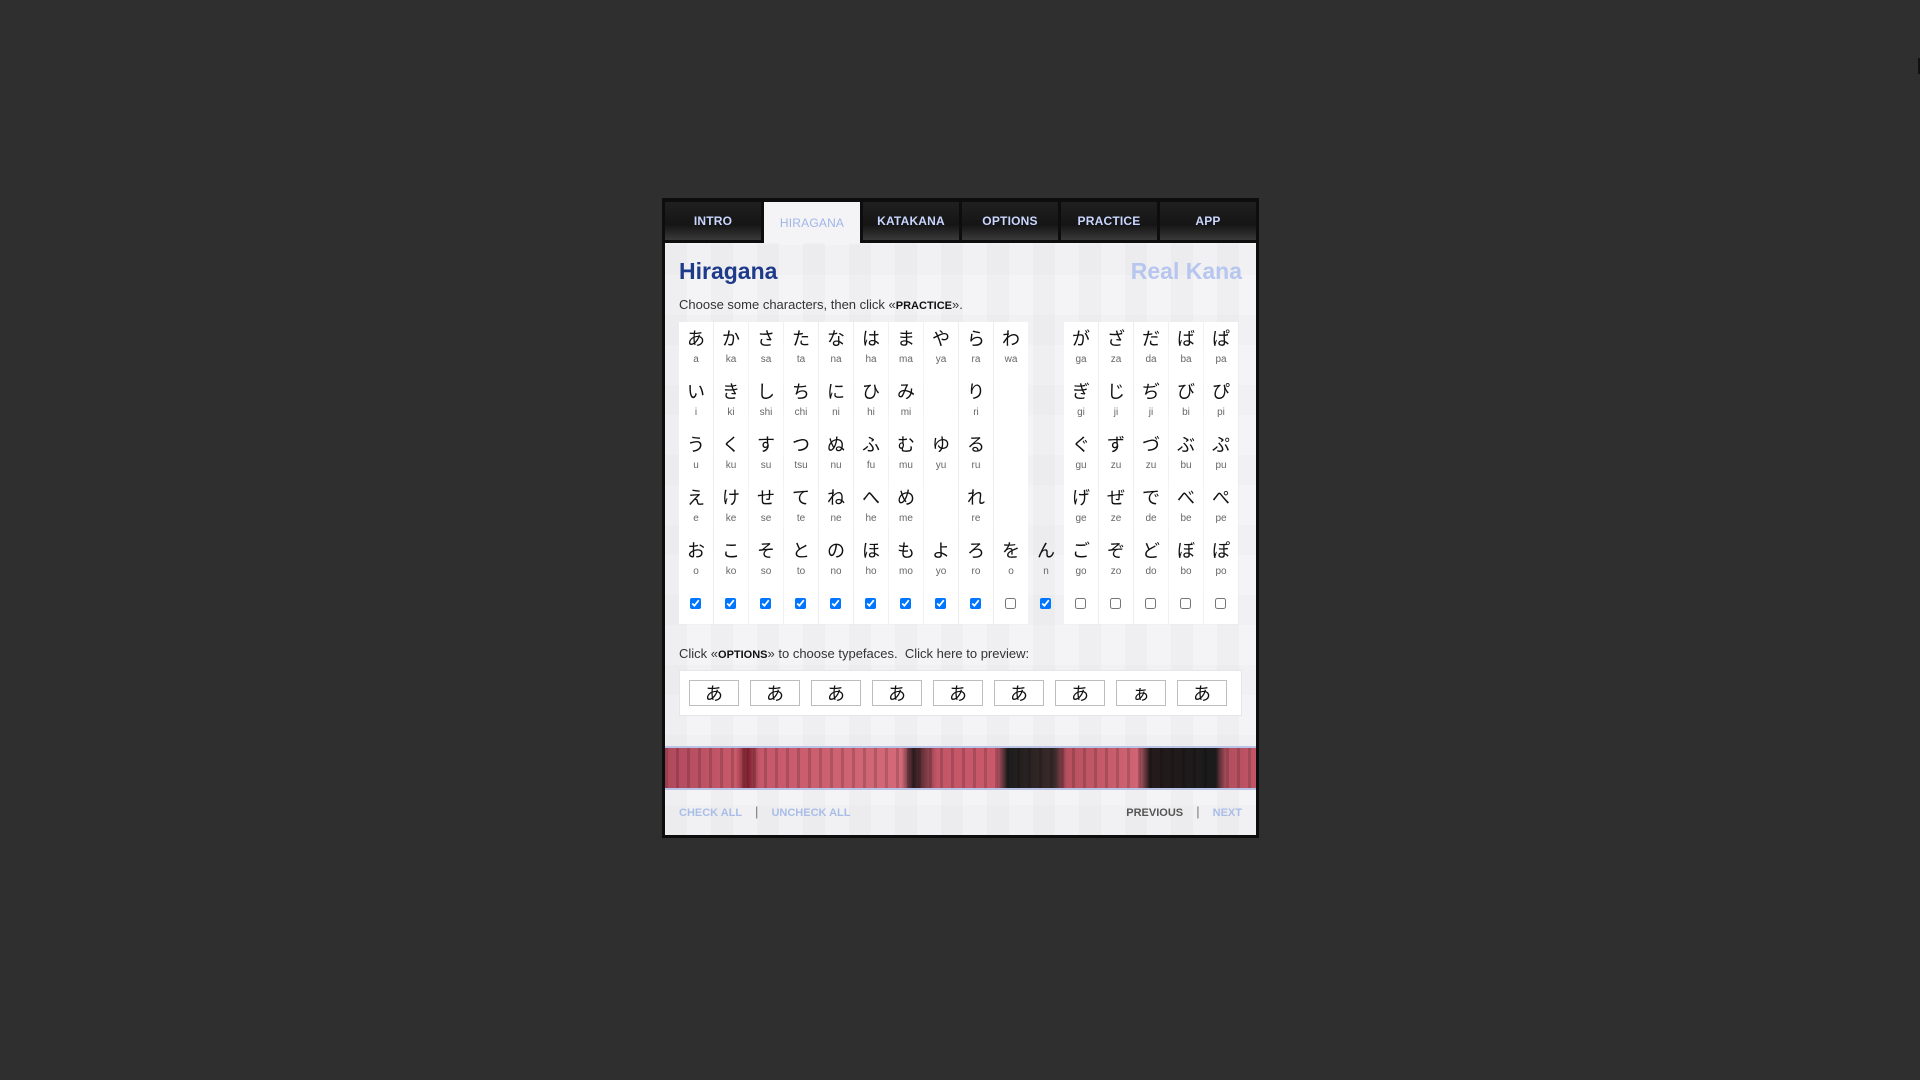  What do you see at coordinates (766, 359) in the screenshot?
I see `romaji-label: sa` at bounding box center [766, 359].